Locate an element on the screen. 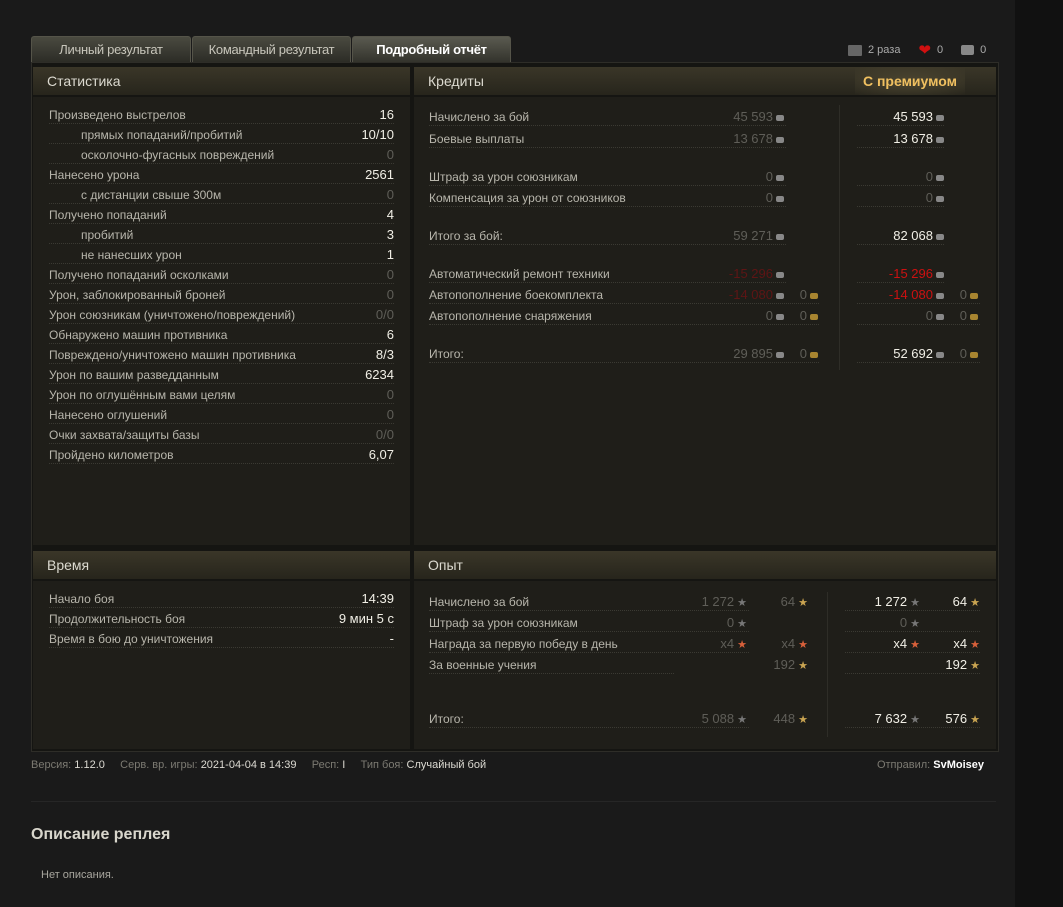  stat-label: Нанесено урона is located at coordinates (94, 175).